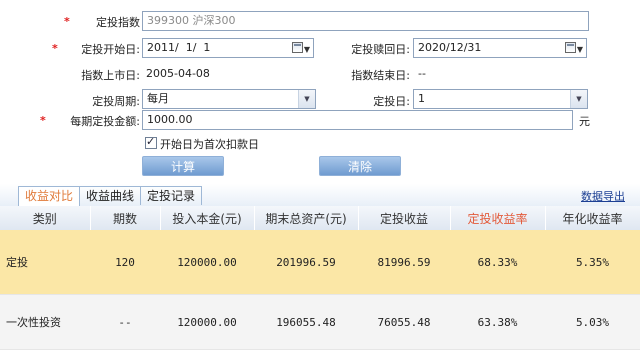  I want to click on table-cell: 5.03%, so click(592, 322).